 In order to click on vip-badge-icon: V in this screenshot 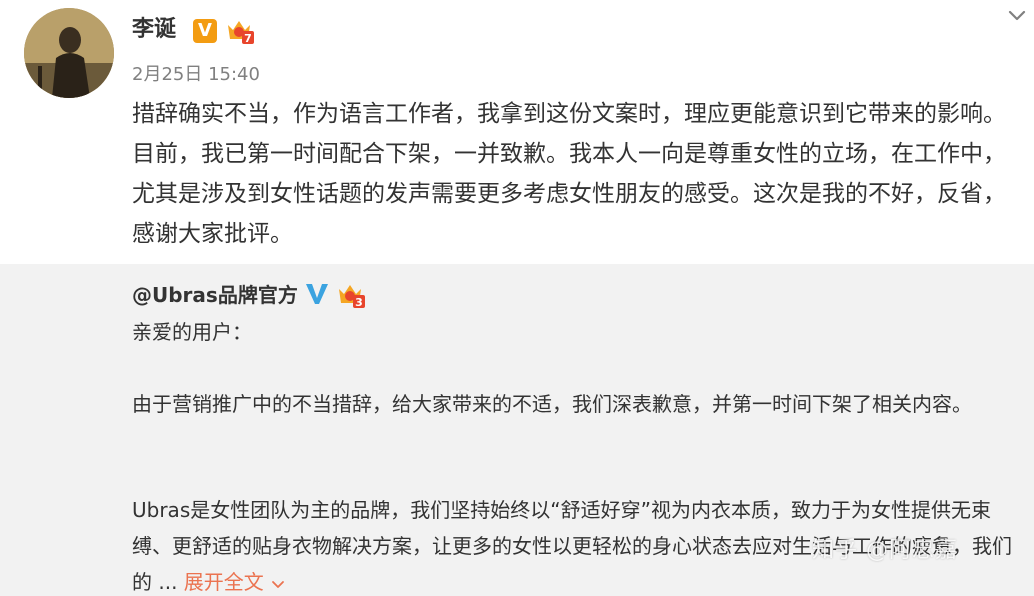, I will do `click(205, 31)`.